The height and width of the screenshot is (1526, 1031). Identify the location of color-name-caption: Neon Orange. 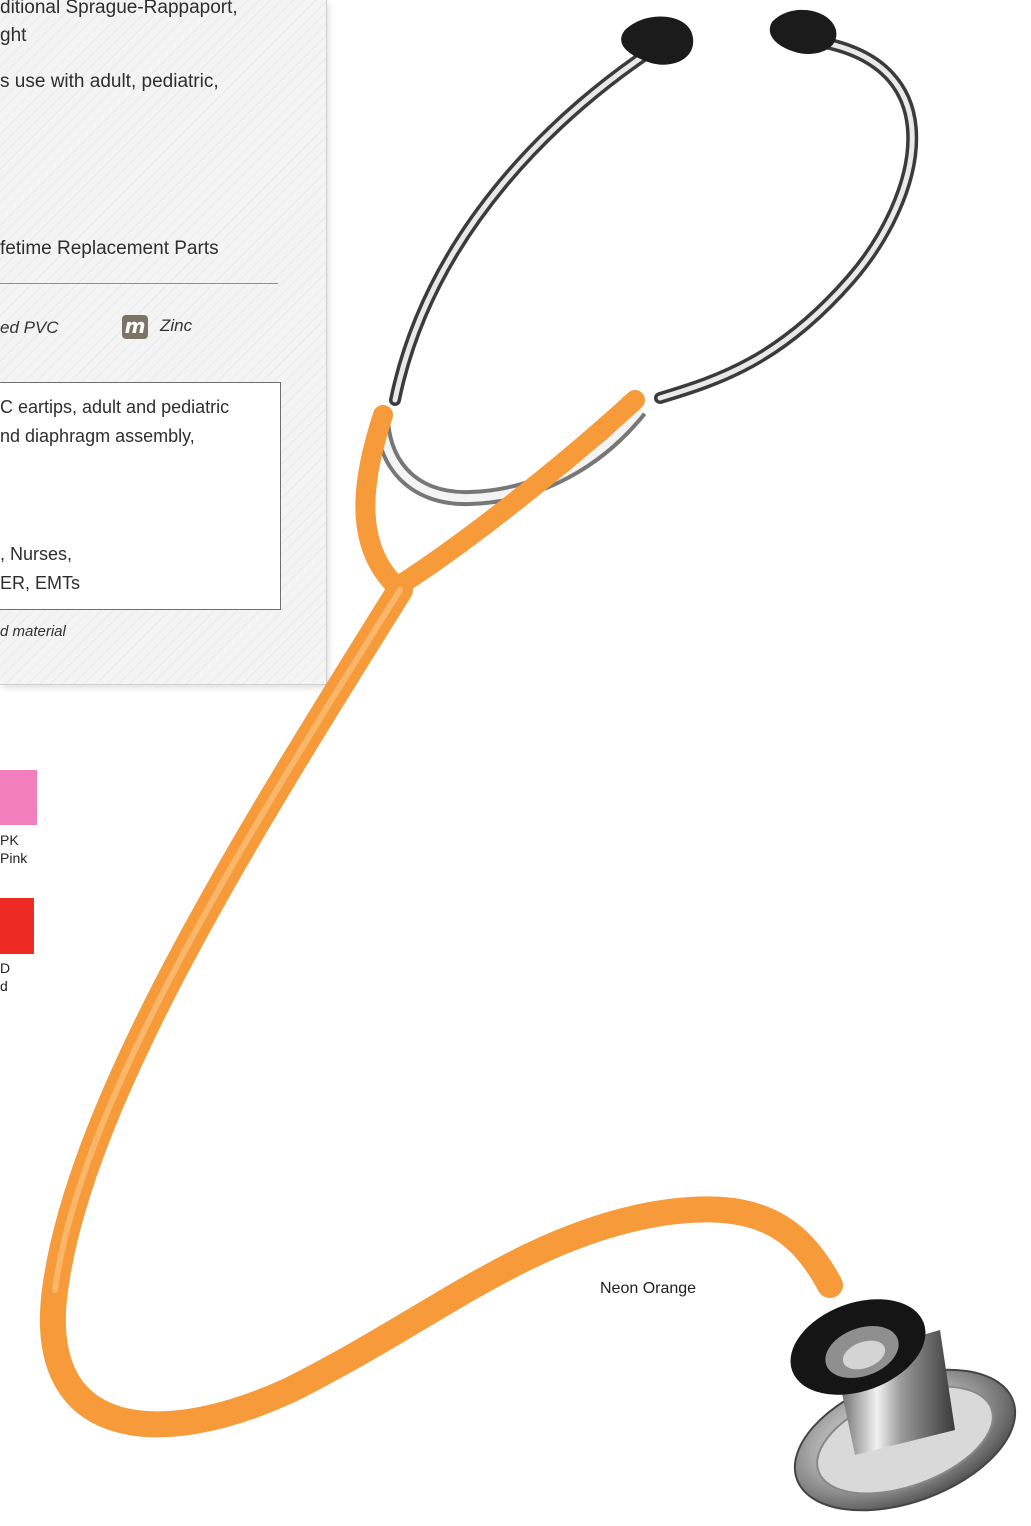
(648, 1288).